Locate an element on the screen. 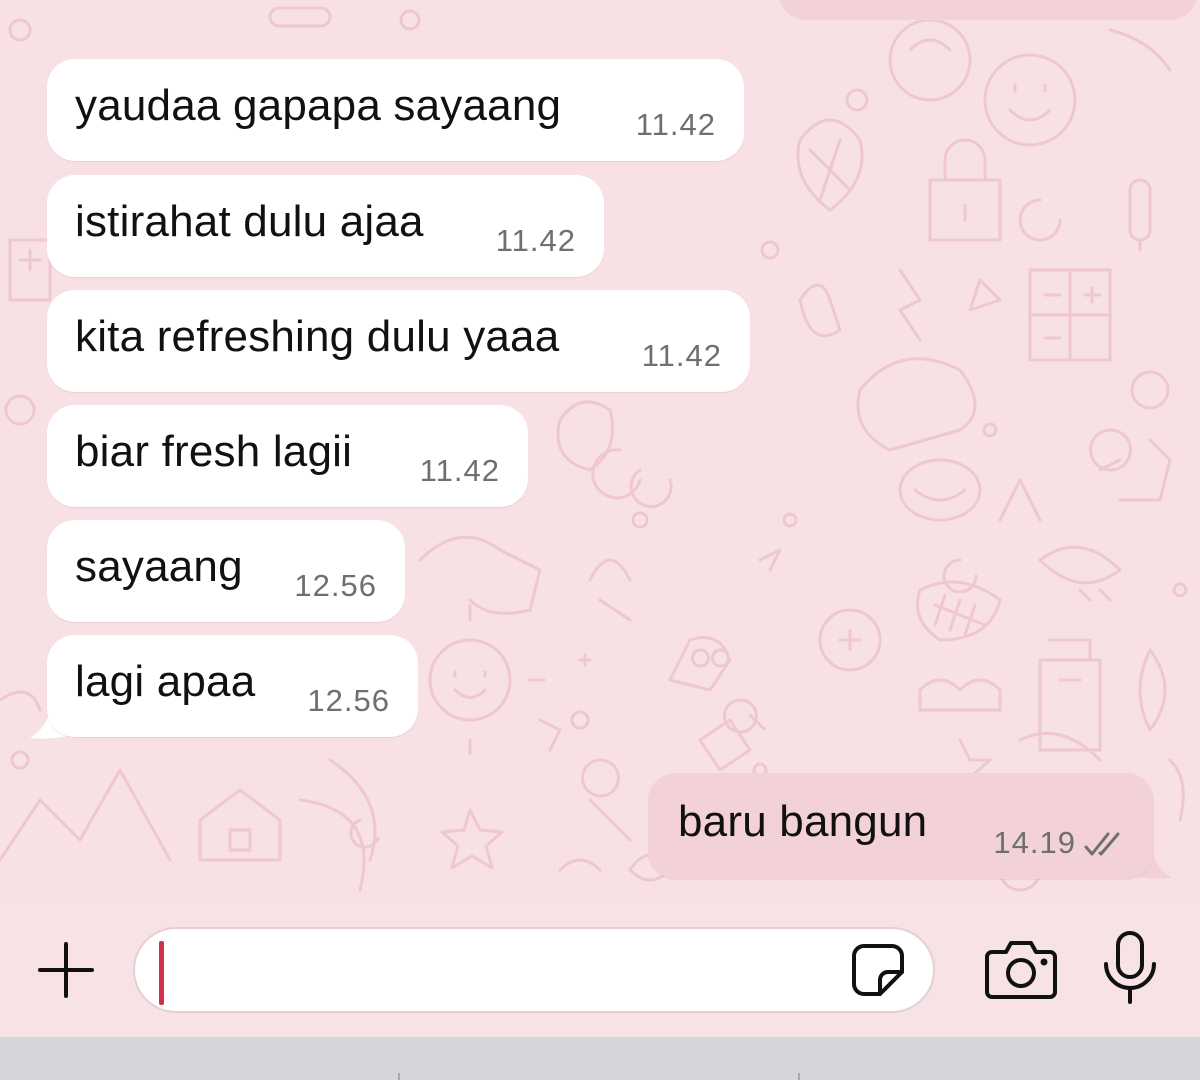 The height and width of the screenshot is (1080, 1200). message-bubble-incoming: kita refreshing dulu yaaa 11.42 is located at coordinates (398, 341).